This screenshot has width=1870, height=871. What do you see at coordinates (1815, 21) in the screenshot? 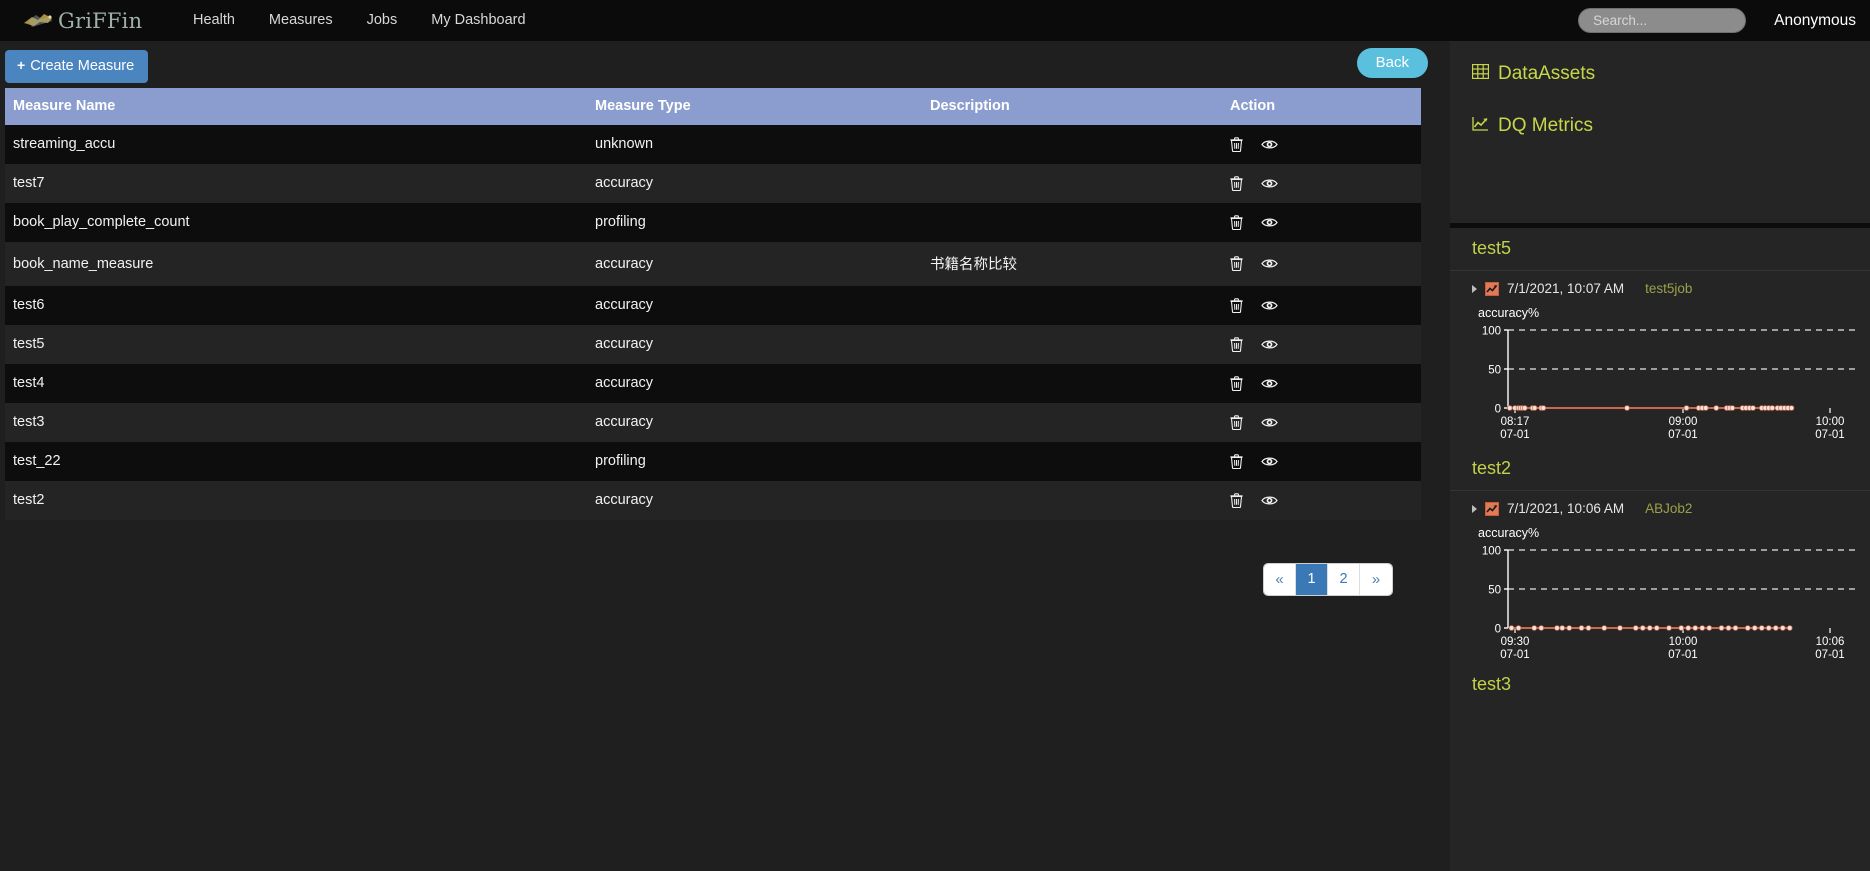
I see `user-menu: Anonymous` at bounding box center [1815, 21].